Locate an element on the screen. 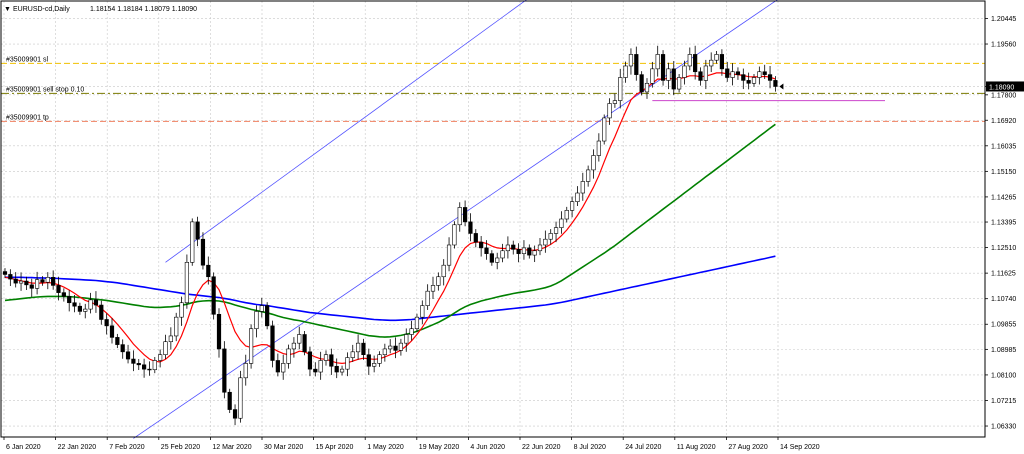  y-tick-label: 1.08985 is located at coordinates (1003, 350).